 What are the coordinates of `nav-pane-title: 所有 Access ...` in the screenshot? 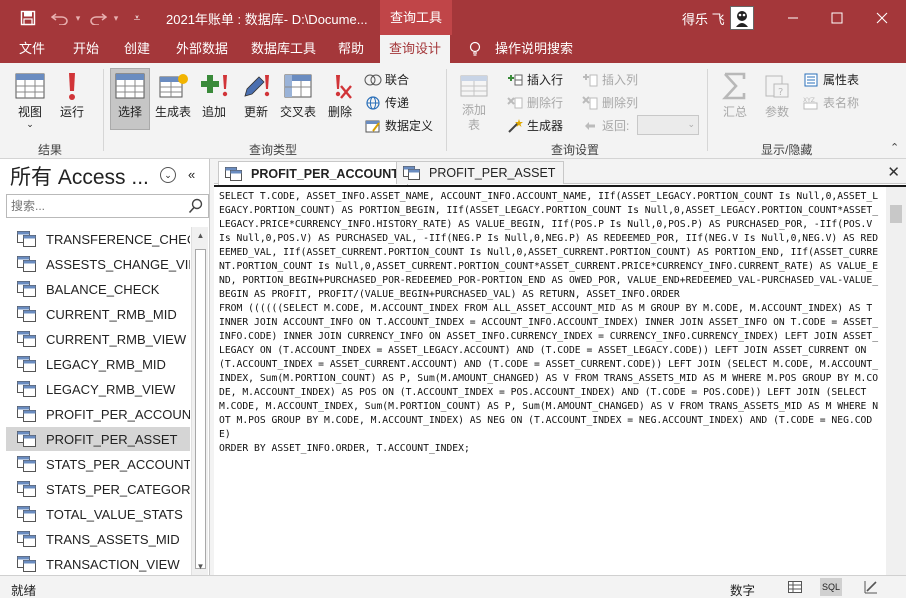 It's located at (79, 176).